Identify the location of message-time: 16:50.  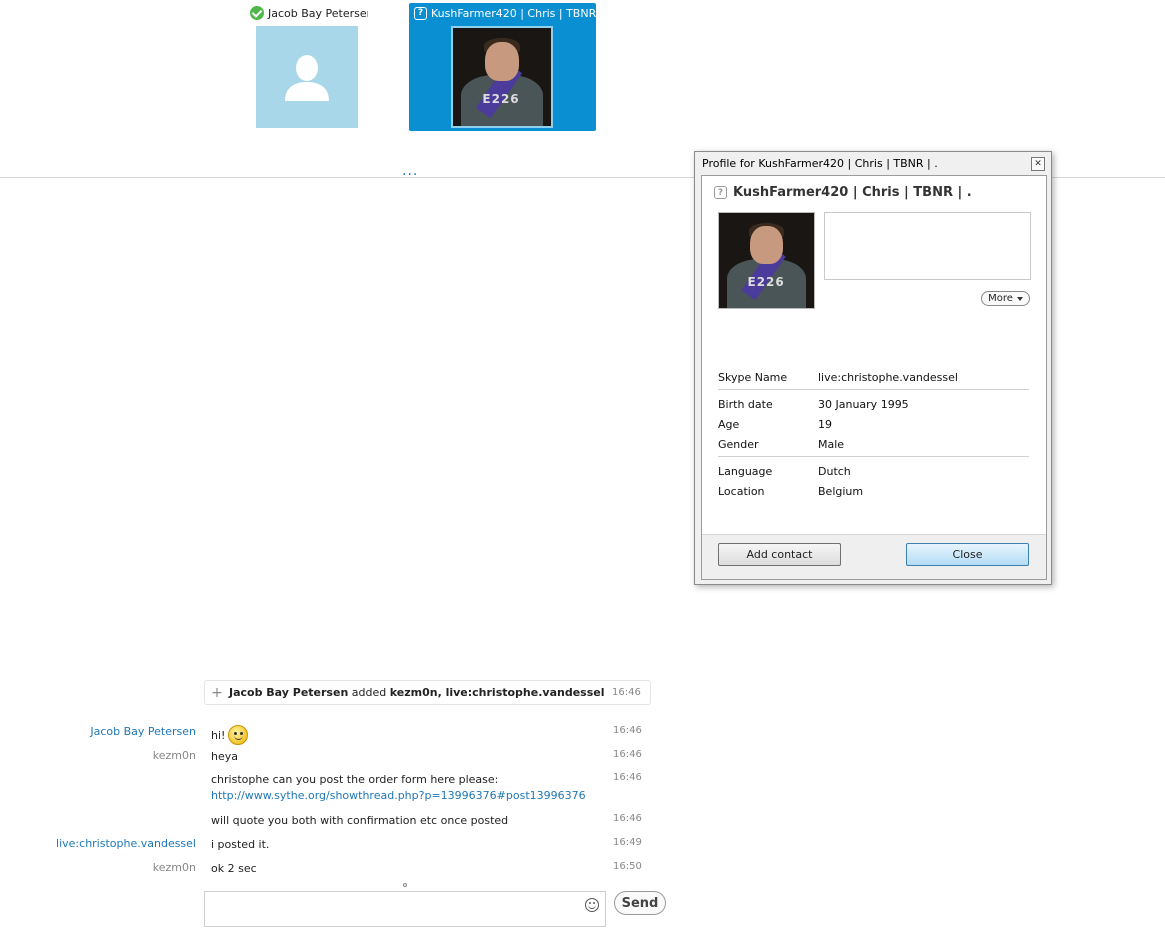
(627, 866).